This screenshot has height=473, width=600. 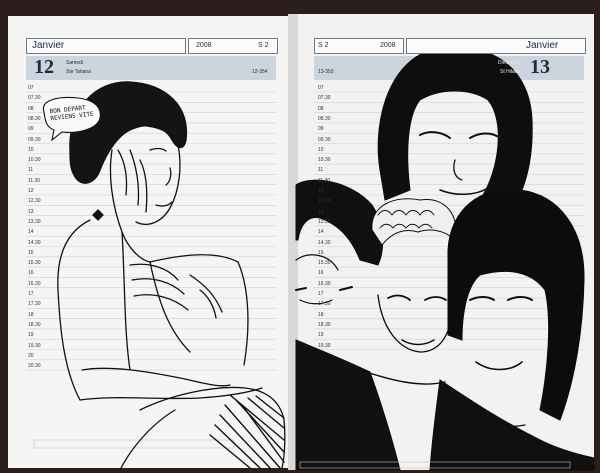 What do you see at coordinates (321, 211) in the screenshot?
I see `right-hour-label: 13` at bounding box center [321, 211].